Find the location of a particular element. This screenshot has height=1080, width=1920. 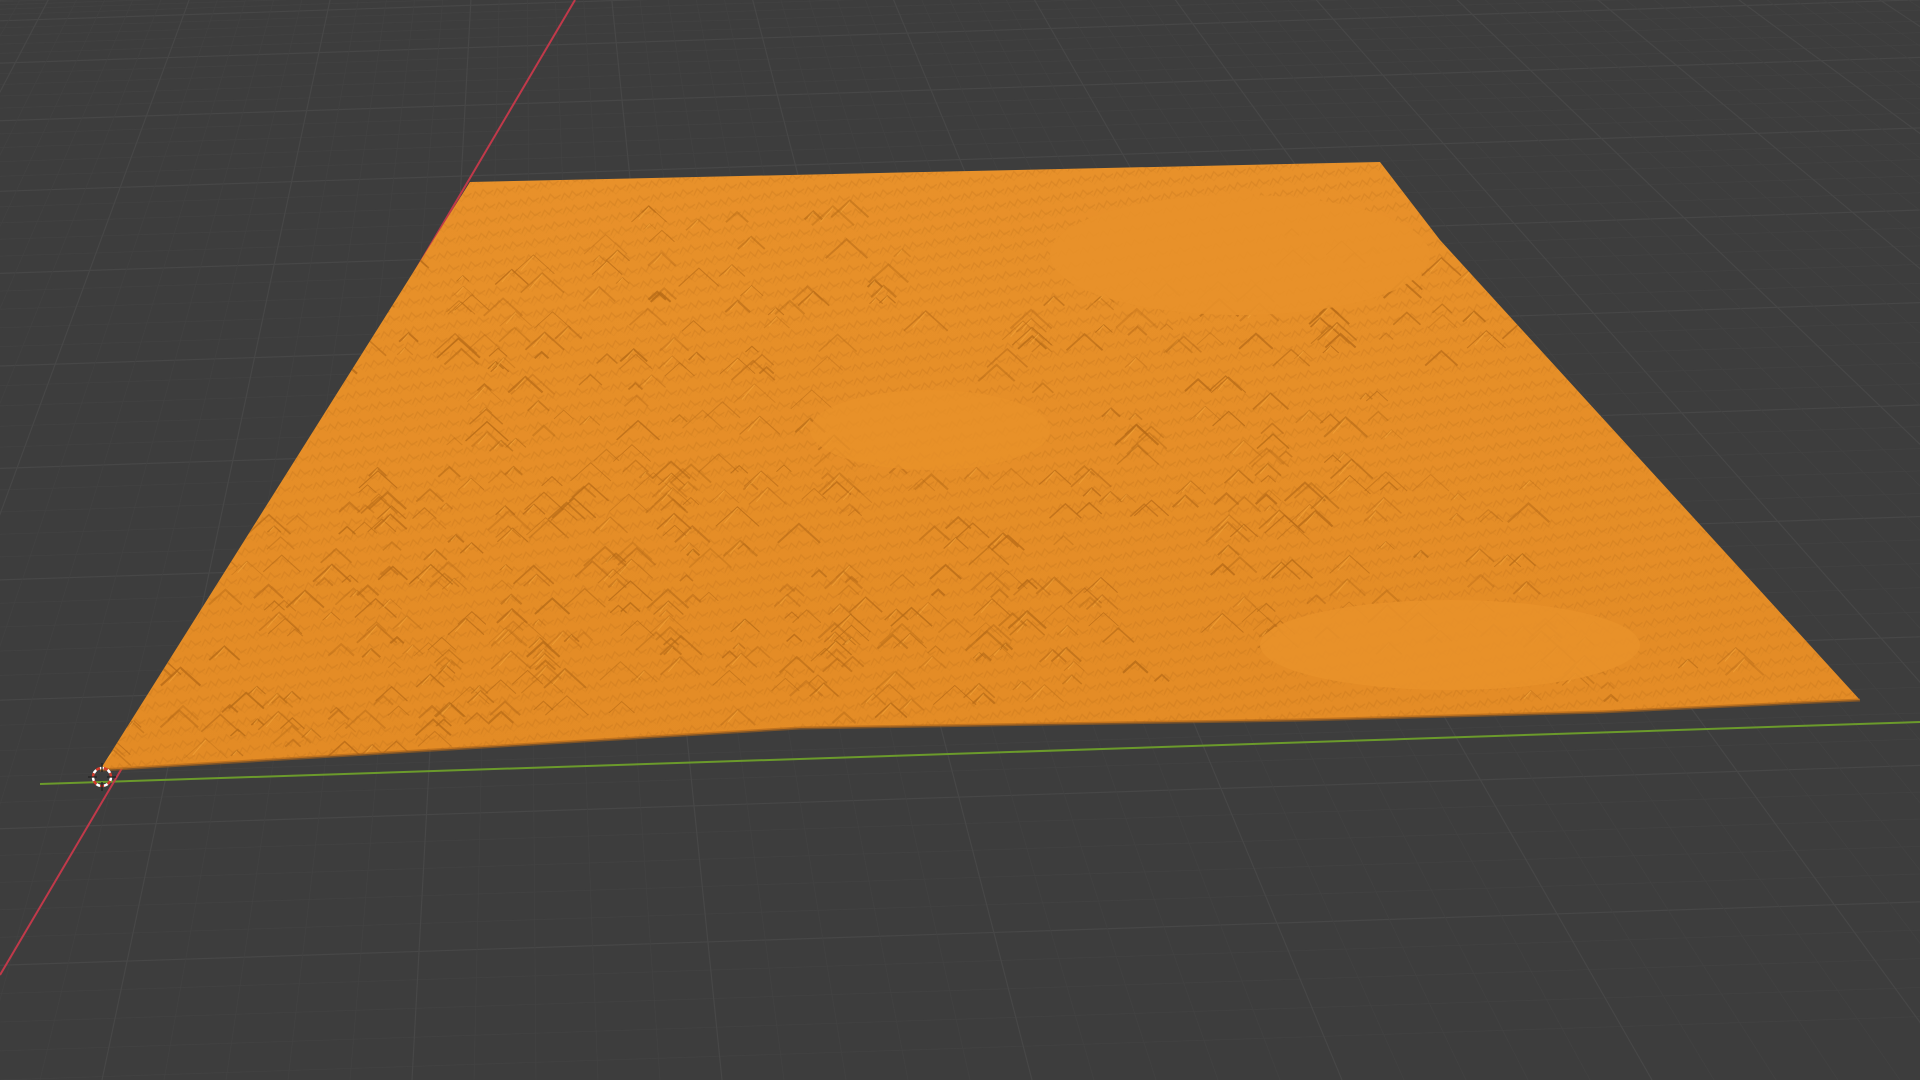

terrain-flat-valley is located at coordinates (930, 430).